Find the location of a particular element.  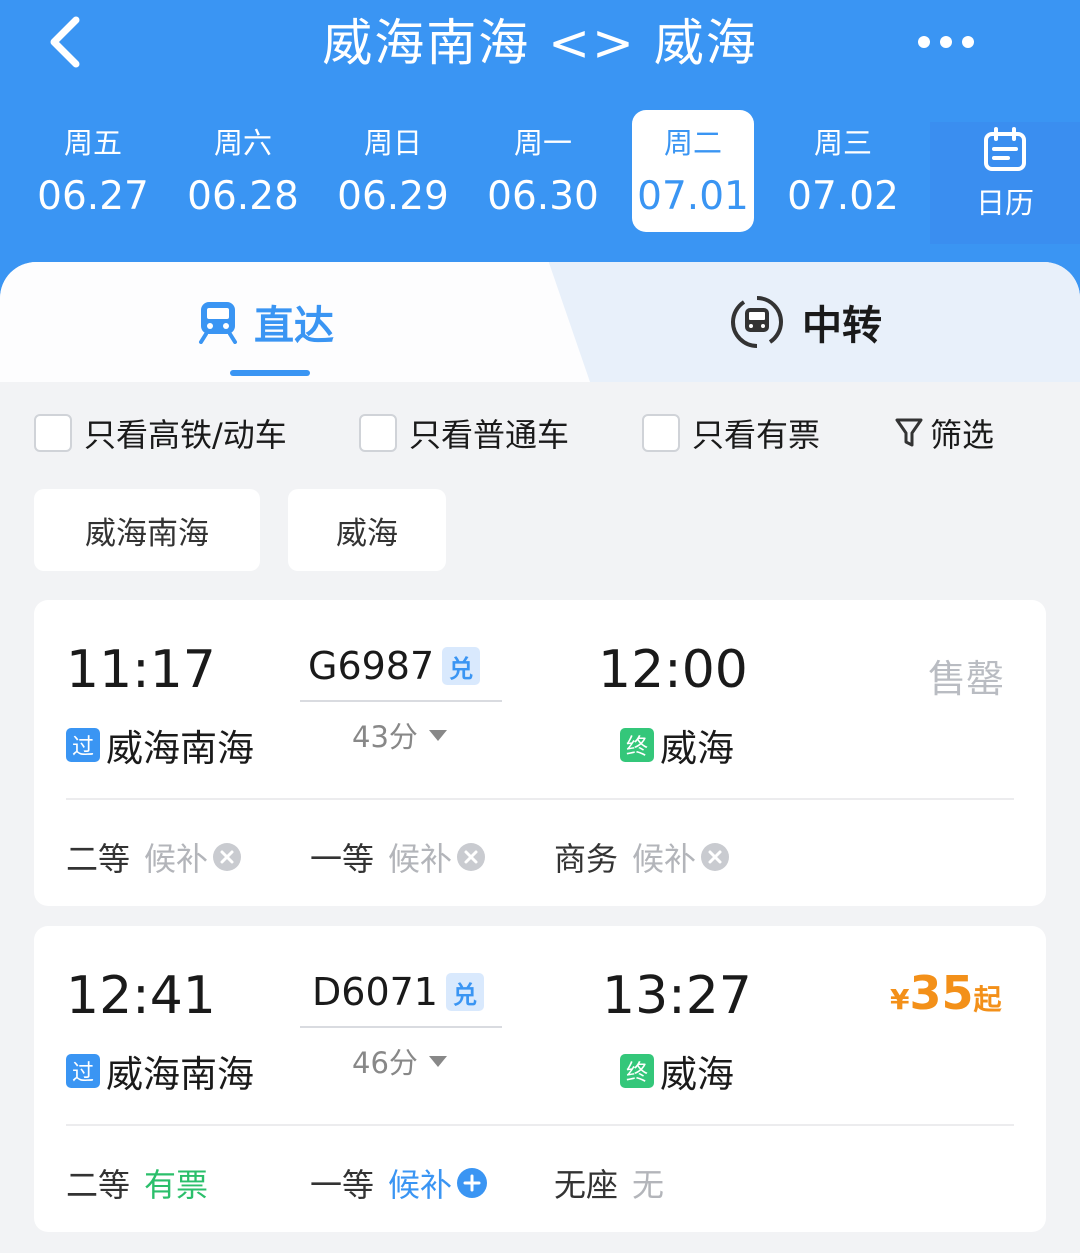

train-number: D6071 兑 is located at coordinates (398, 992).